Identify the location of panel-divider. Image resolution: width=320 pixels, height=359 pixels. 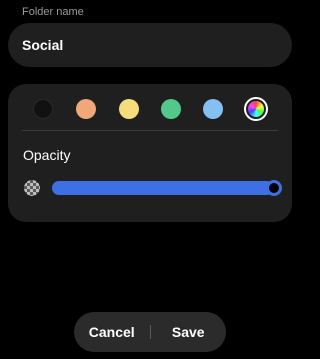
(150, 130).